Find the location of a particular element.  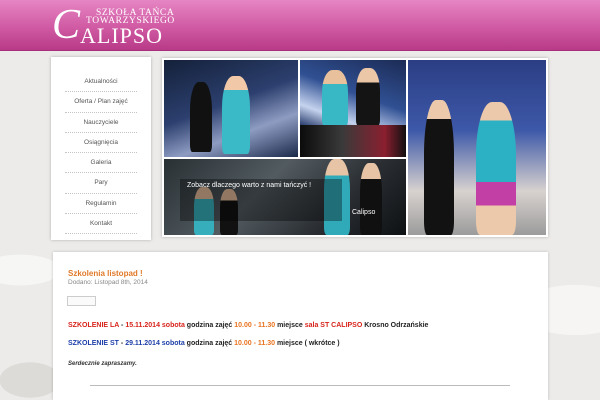

training-date: 29.11.2014 sobota is located at coordinates (155, 343).